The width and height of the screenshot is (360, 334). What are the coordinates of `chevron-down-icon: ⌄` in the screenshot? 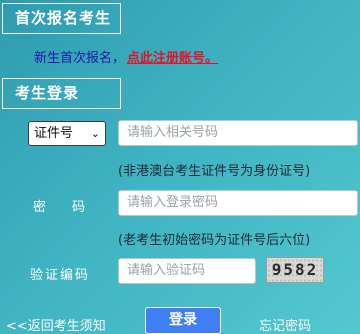 It's located at (95, 133).